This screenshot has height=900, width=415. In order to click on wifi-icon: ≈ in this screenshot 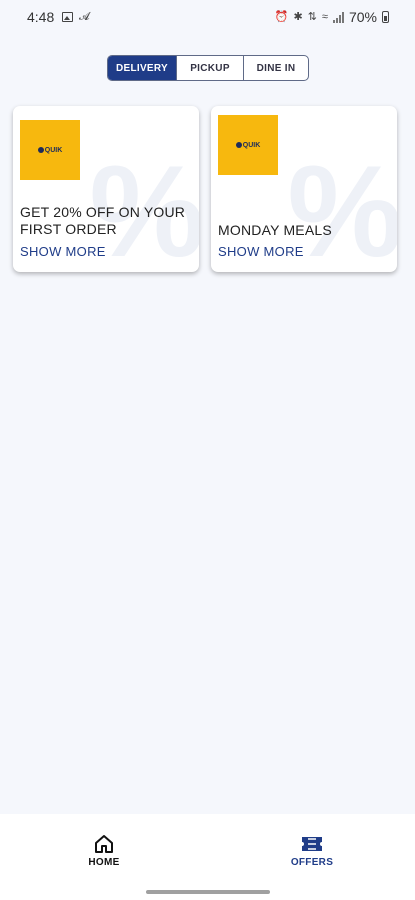, I will do `click(324, 17)`.